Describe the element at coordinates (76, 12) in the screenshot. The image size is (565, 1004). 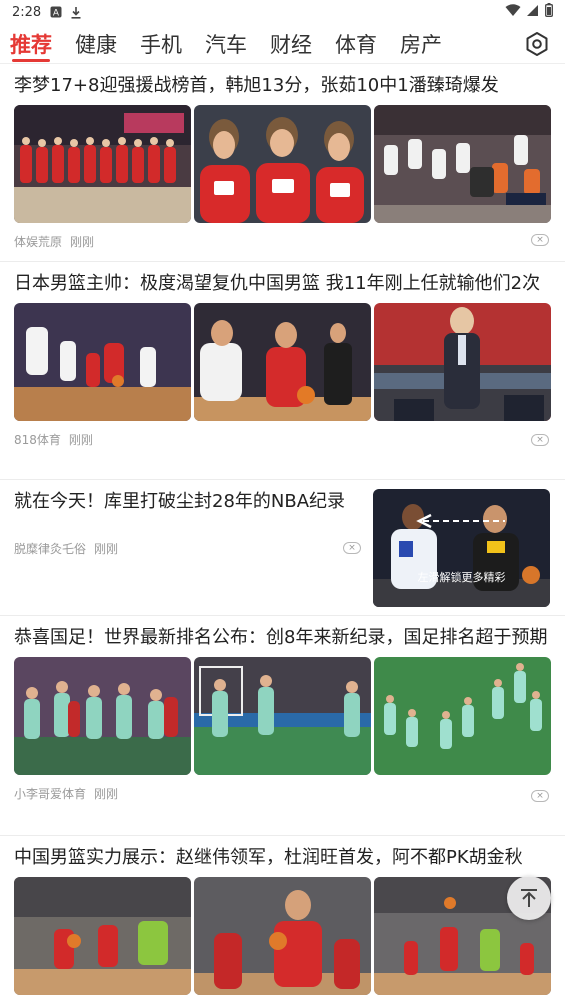
I see `download-icon` at that location.